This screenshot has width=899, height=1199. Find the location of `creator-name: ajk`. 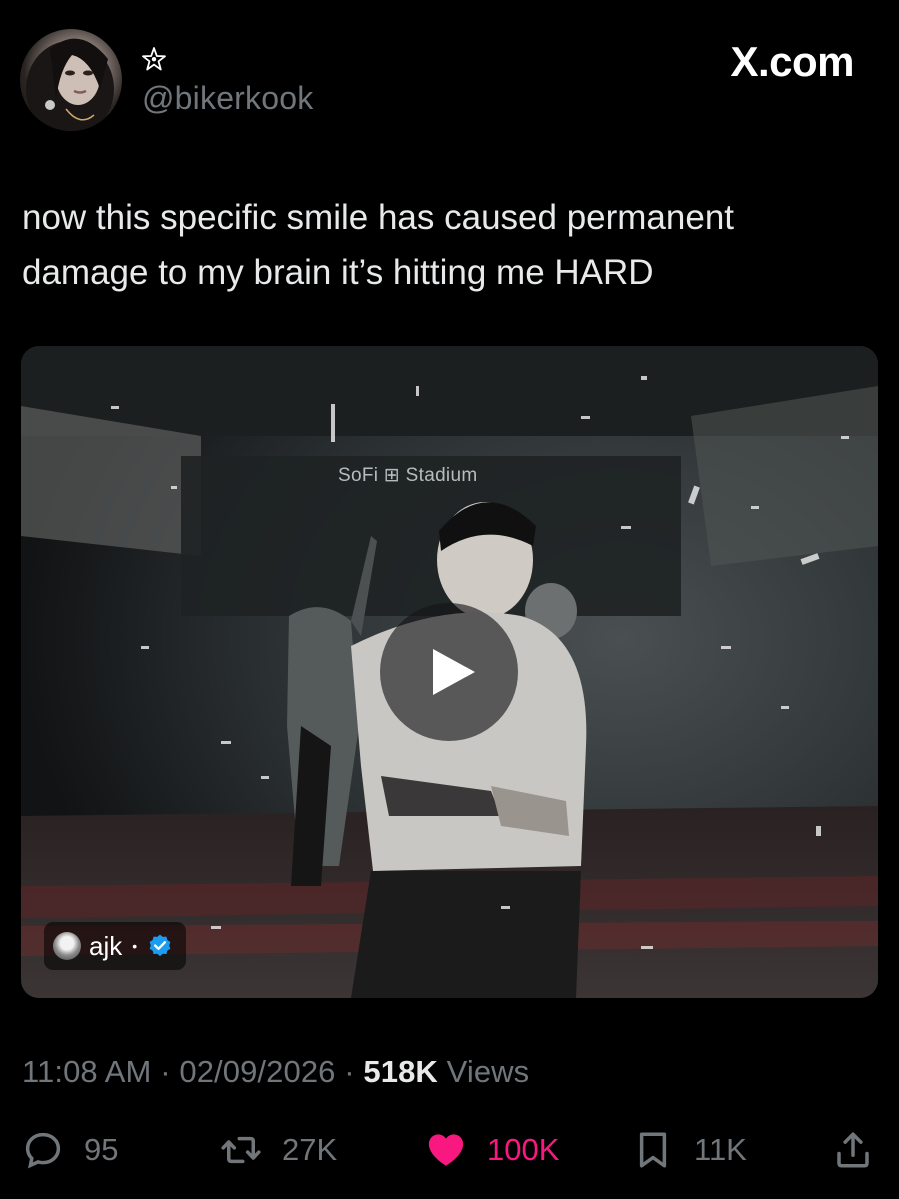

creator-name: ajk is located at coordinates (106, 945).